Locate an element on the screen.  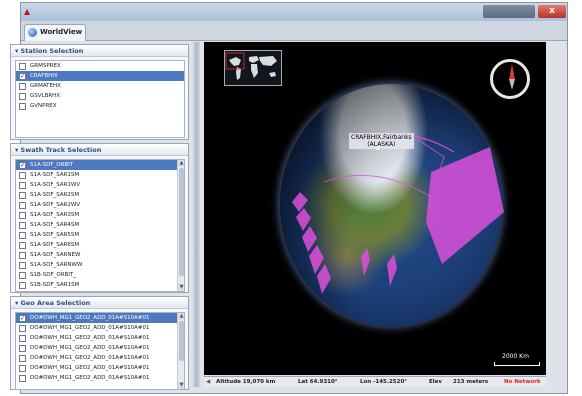
list-item: S1A-SDF_SAR6SM is located at coordinates (100, 245).